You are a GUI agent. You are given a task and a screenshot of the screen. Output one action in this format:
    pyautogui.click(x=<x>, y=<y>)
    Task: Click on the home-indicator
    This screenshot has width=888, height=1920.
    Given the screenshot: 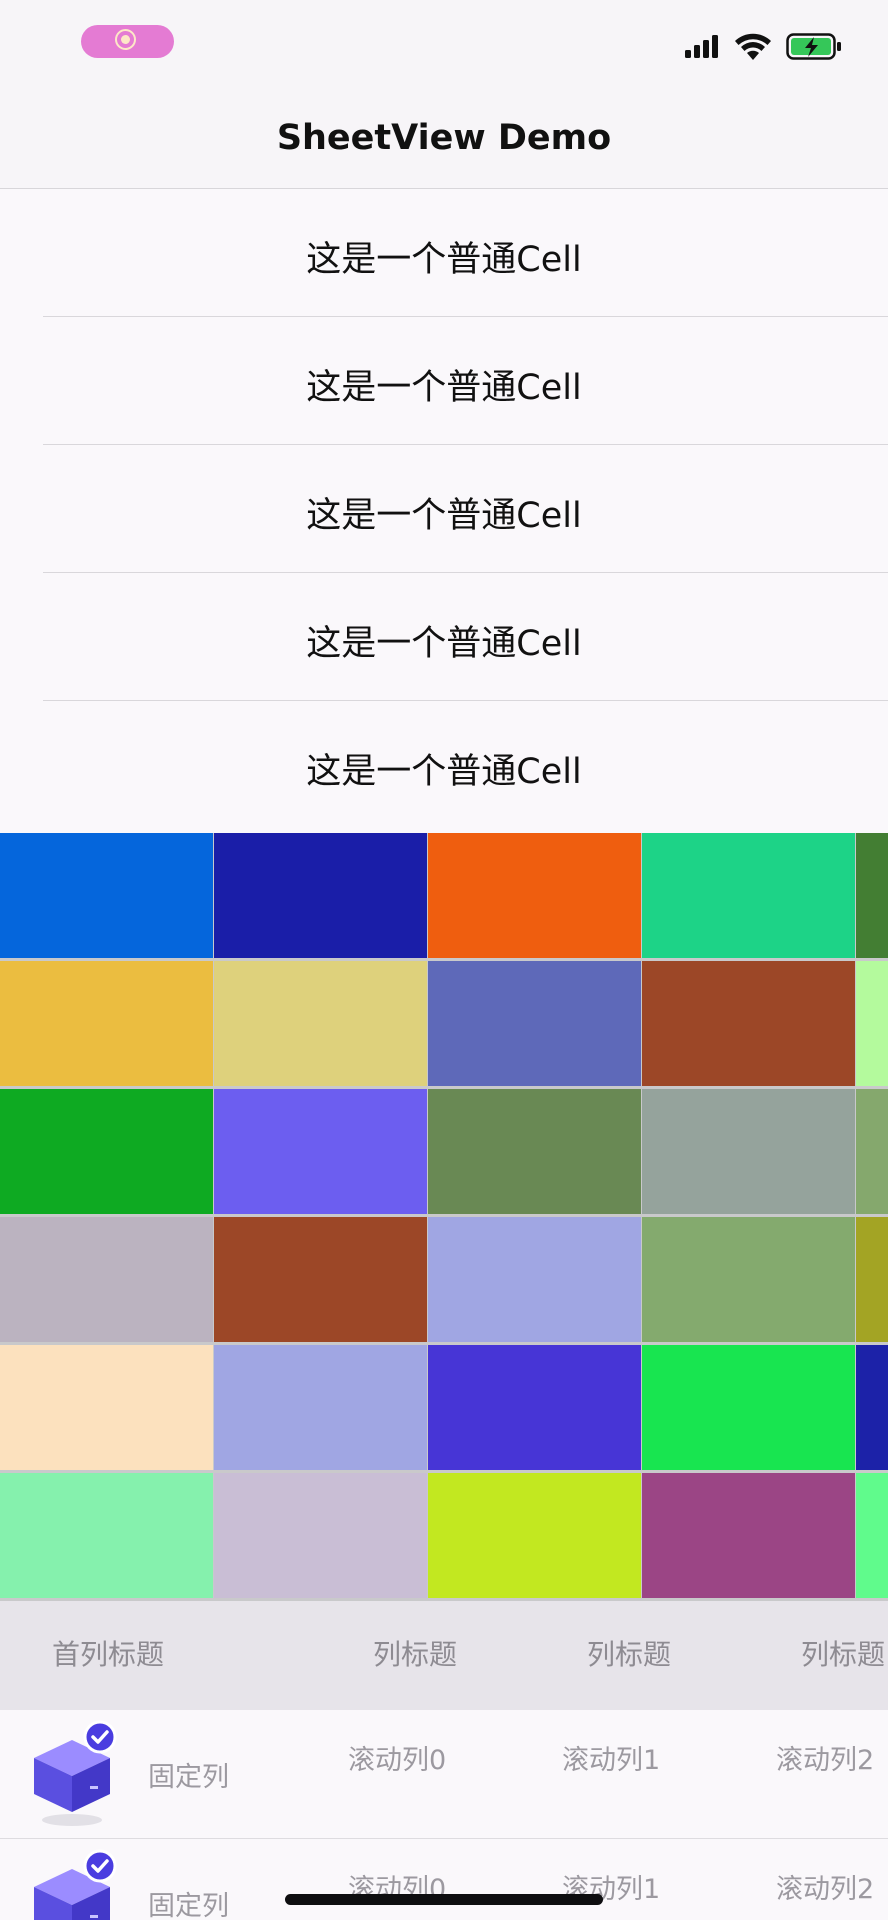 What is the action you would take?
    pyautogui.click(x=444, y=1899)
    